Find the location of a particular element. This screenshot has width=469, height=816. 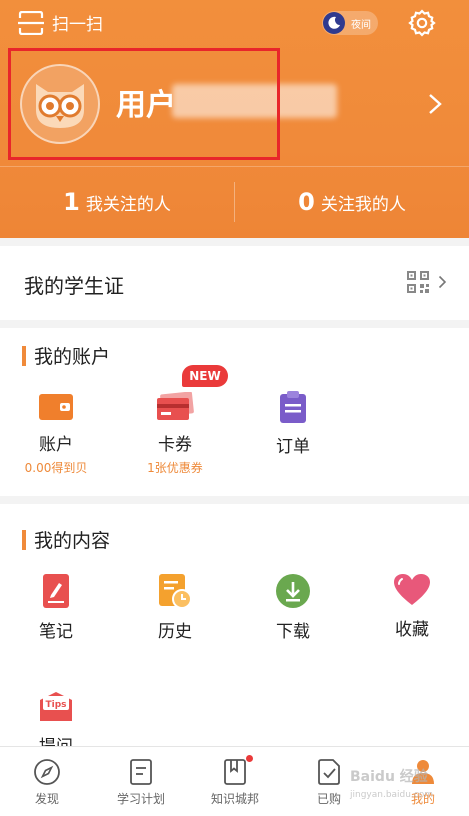

favorites-label: 收藏 is located at coordinates (412, 630).